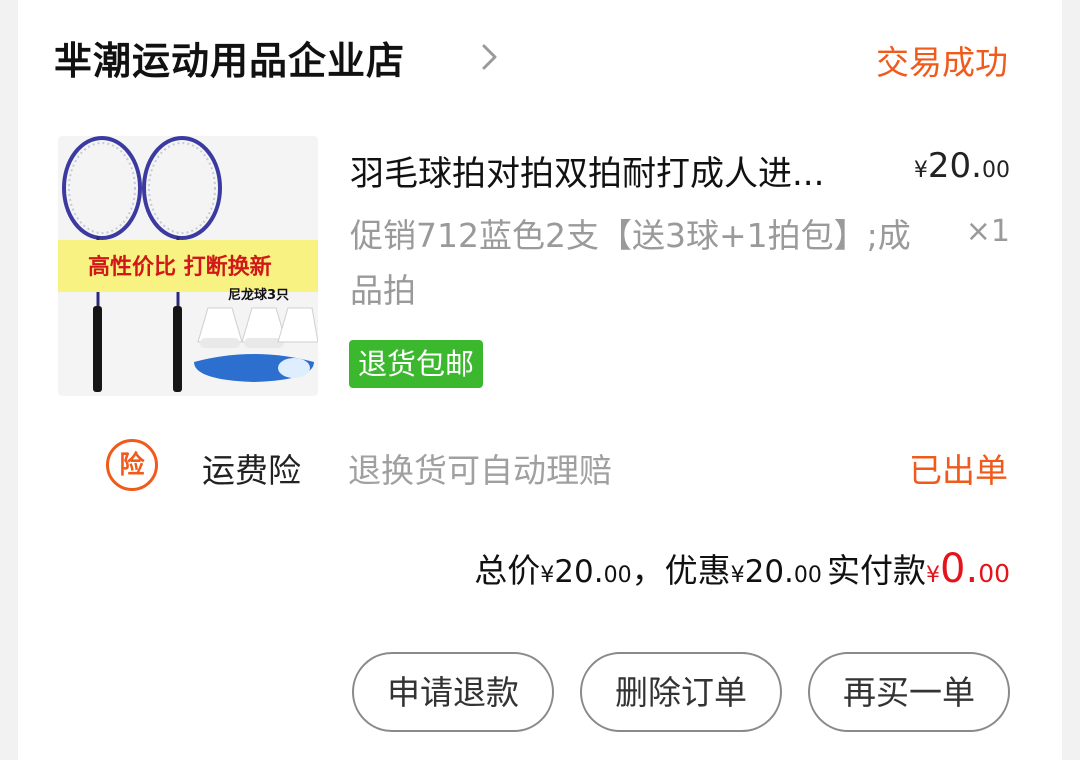 This screenshot has height=760, width=1080. What do you see at coordinates (480, 470) in the screenshot?
I see `insurance-description: 退换货可自动理赔` at bounding box center [480, 470].